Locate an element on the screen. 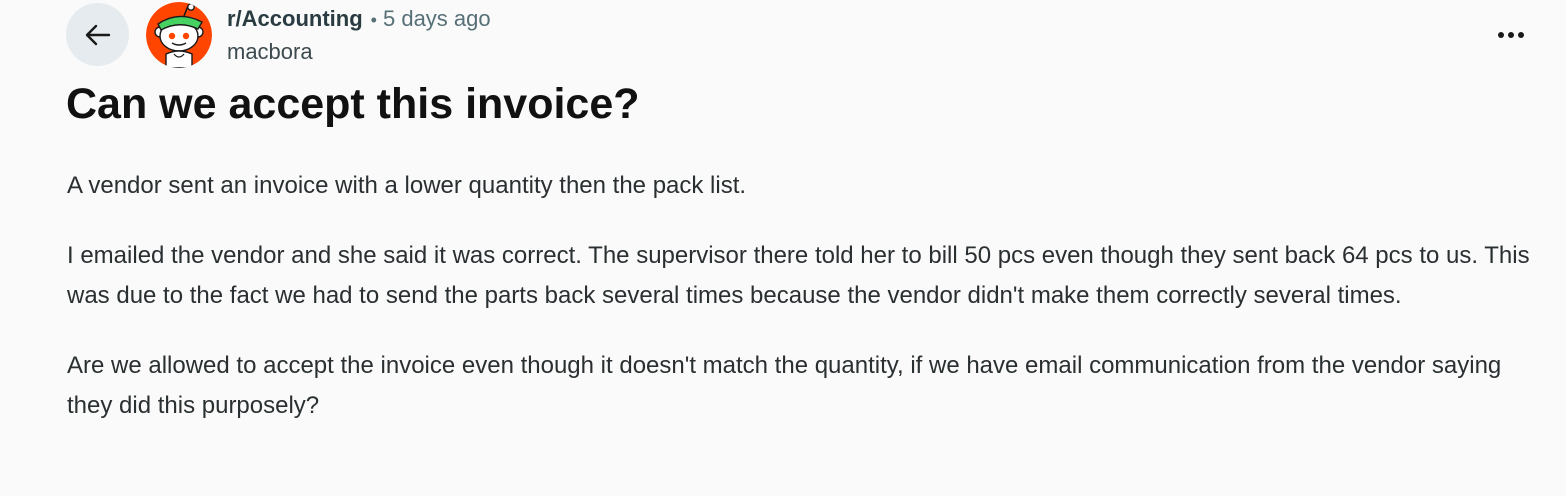 This screenshot has height=496, width=1566. back-button is located at coordinates (97, 34).